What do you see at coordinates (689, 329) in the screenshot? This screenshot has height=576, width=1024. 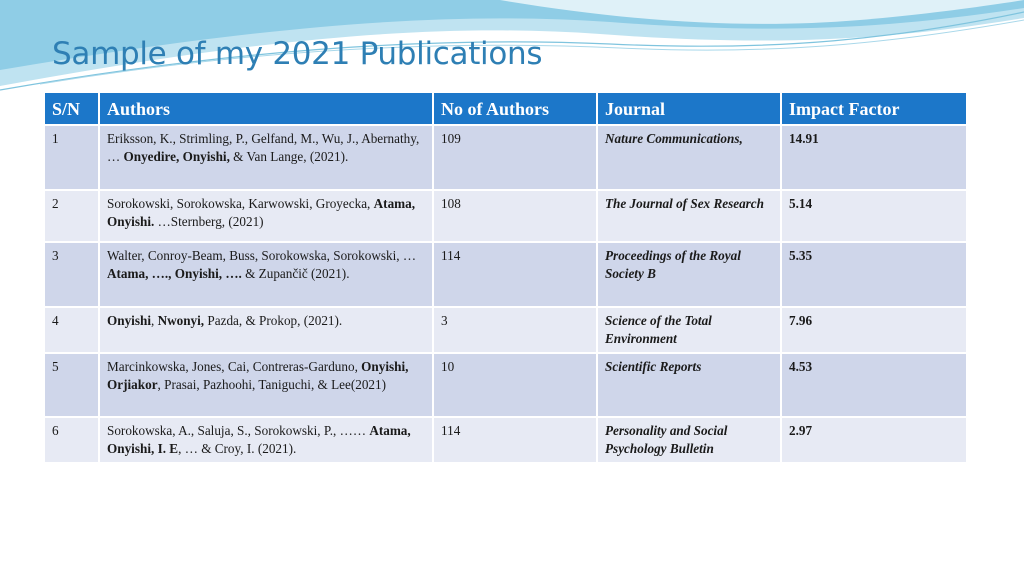 I see `journal-cell: Science of the Total Environment` at bounding box center [689, 329].